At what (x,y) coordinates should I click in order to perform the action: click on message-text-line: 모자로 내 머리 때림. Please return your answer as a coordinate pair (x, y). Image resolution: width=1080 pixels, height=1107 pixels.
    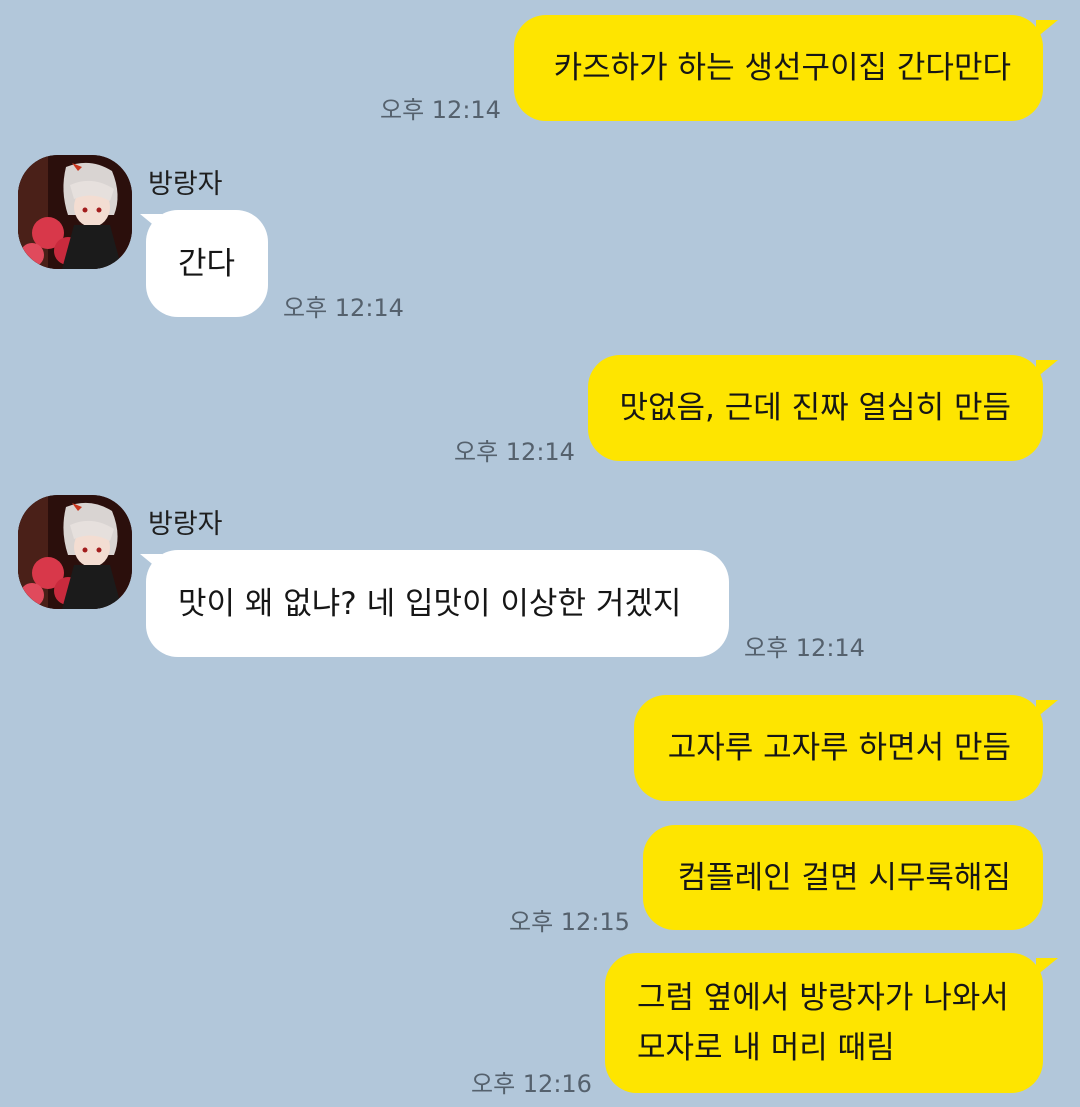
    Looking at the image, I should click on (766, 1048).